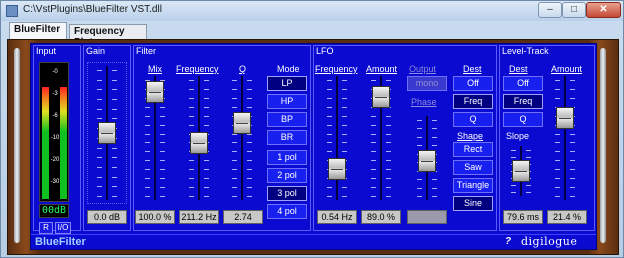 Image resolution: width=624 pixels, height=258 pixels. Describe the element at coordinates (242, 122) in the screenshot. I see `q-slider-knob` at that location.